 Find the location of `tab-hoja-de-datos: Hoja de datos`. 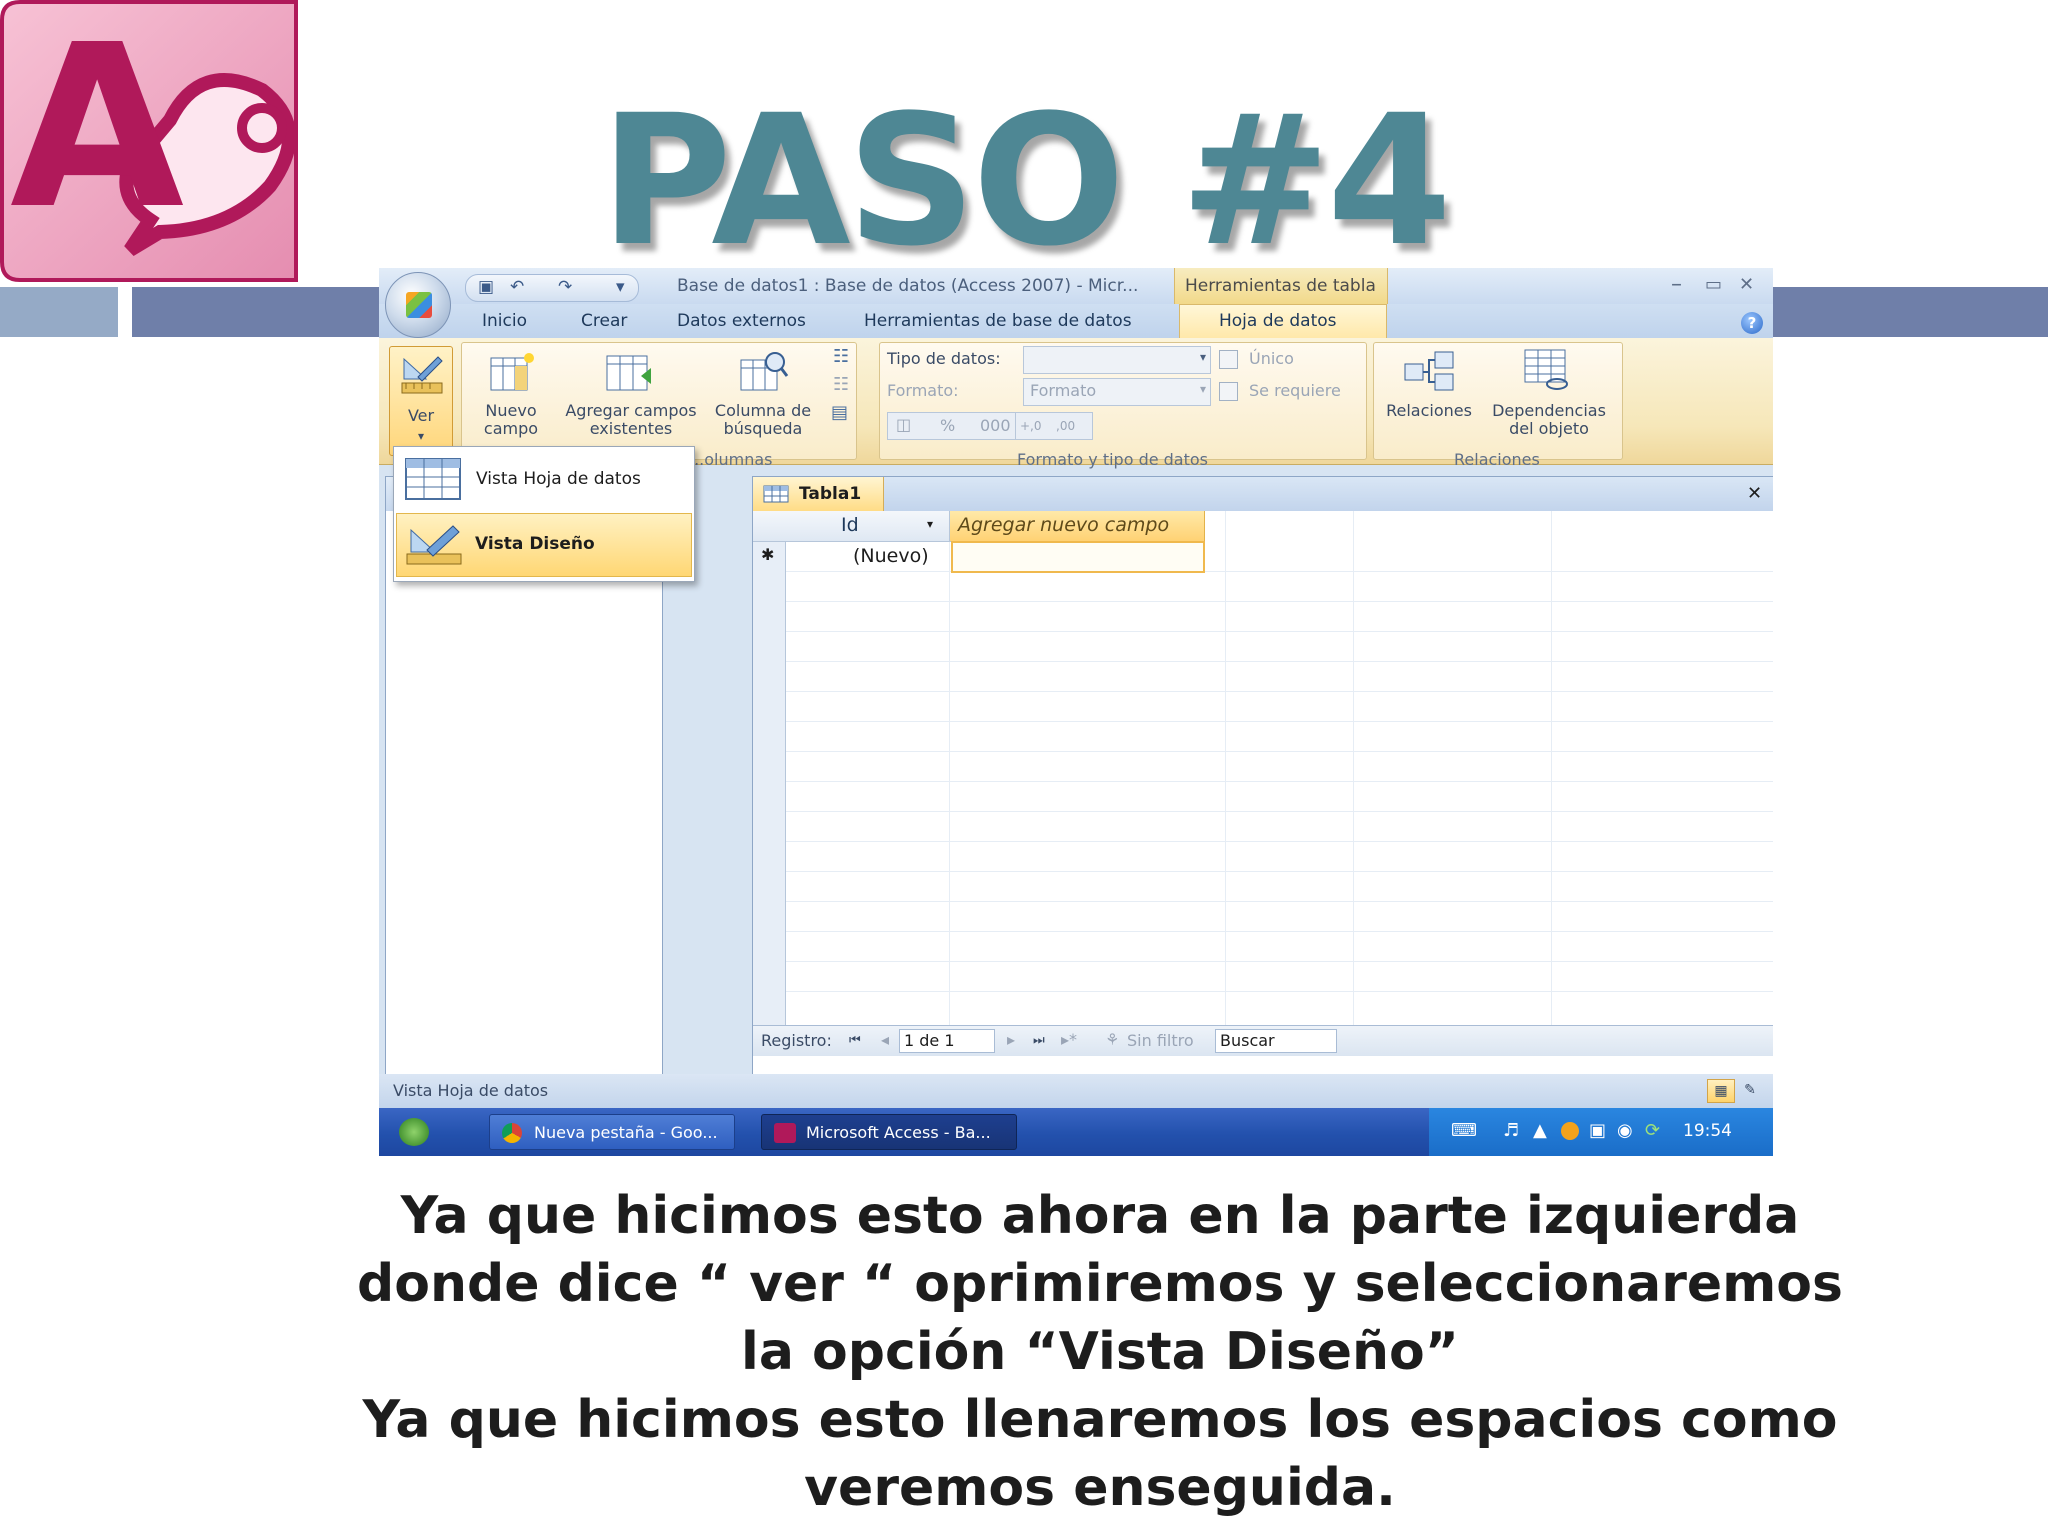

tab-hoja-de-datos: Hoja de datos is located at coordinates (1278, 321).